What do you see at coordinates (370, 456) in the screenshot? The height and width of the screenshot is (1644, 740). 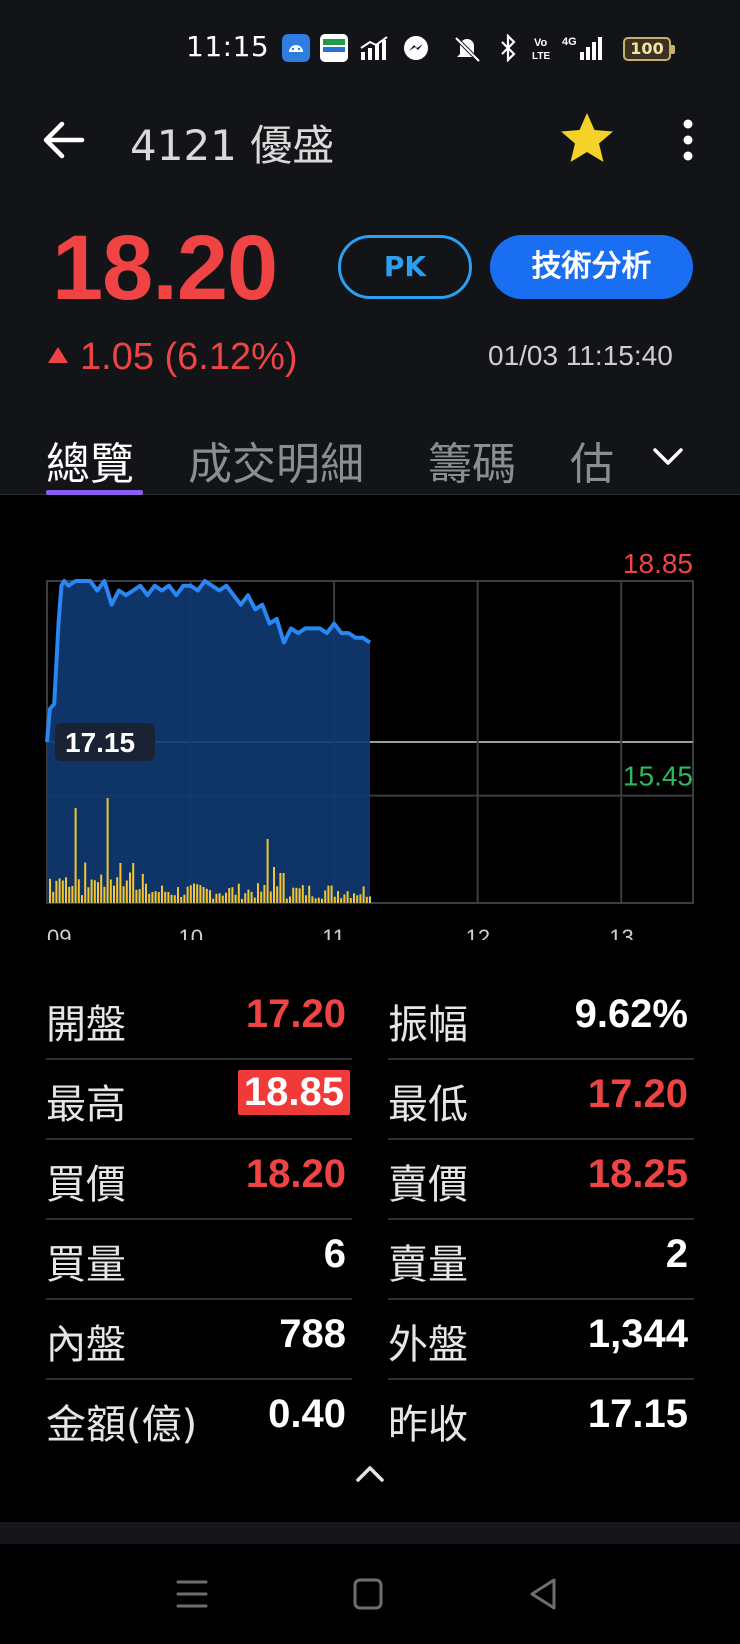 I see `tab-bar: 總覽 成交明細 籌碼 估` at bounding box center [370, 456].